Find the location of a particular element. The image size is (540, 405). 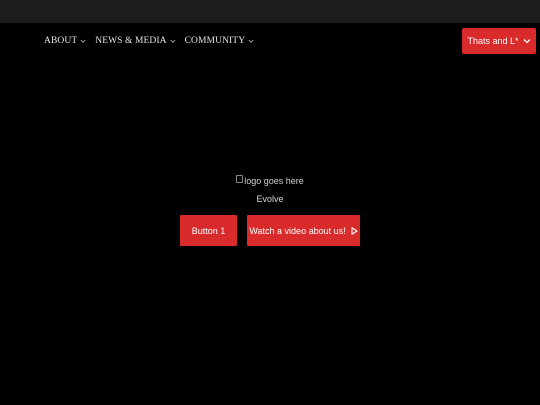

play-icon is located at coordinates (354, 230).